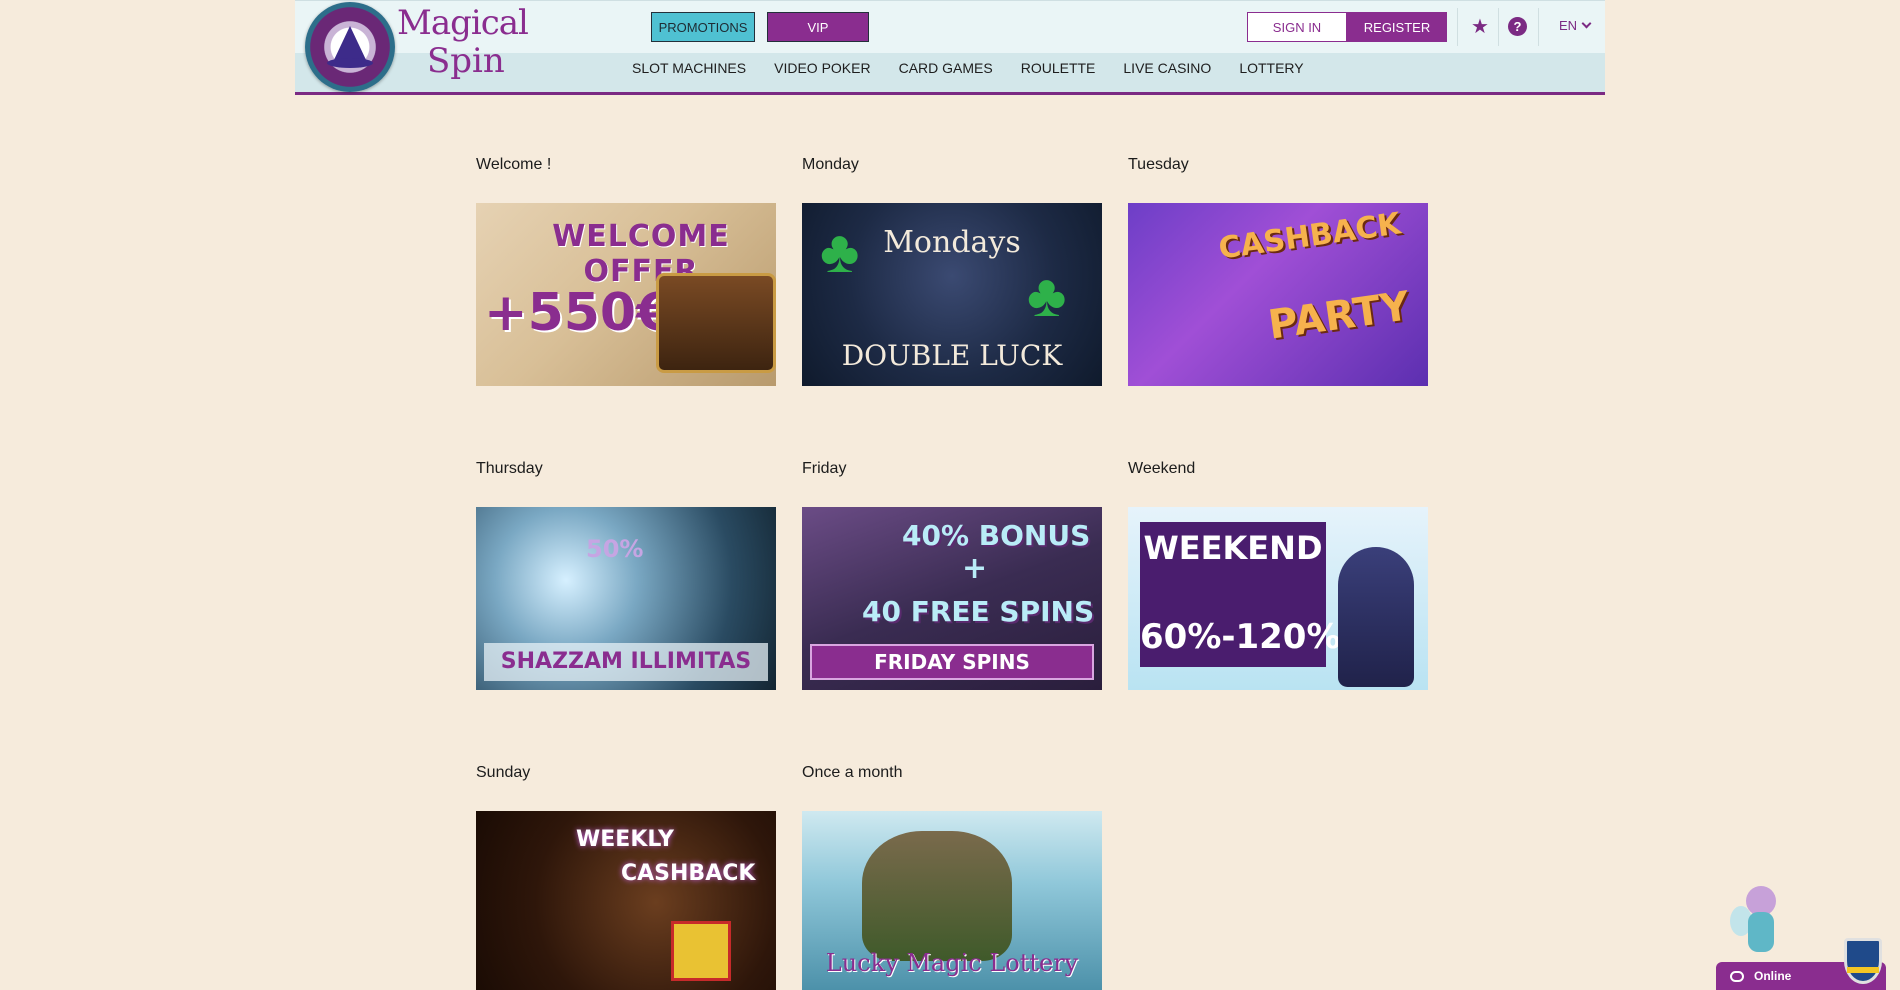 The image size is (1900, 990). I want to click on vip-button: VIP, so click(818, 27).